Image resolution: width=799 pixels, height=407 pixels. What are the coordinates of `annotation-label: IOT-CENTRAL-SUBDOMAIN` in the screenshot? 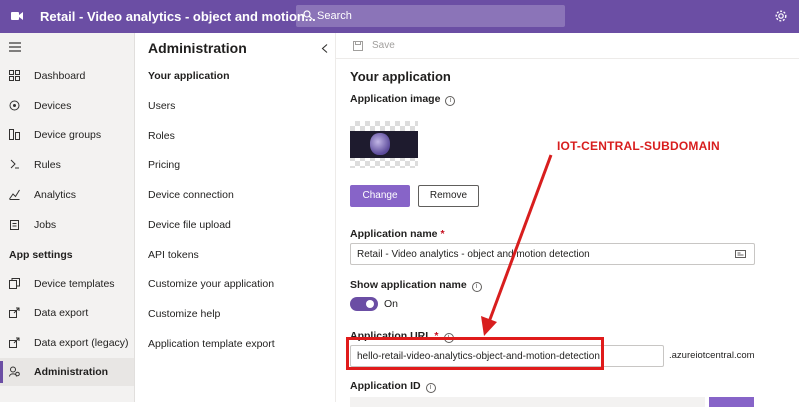 It's located at (638, 146).